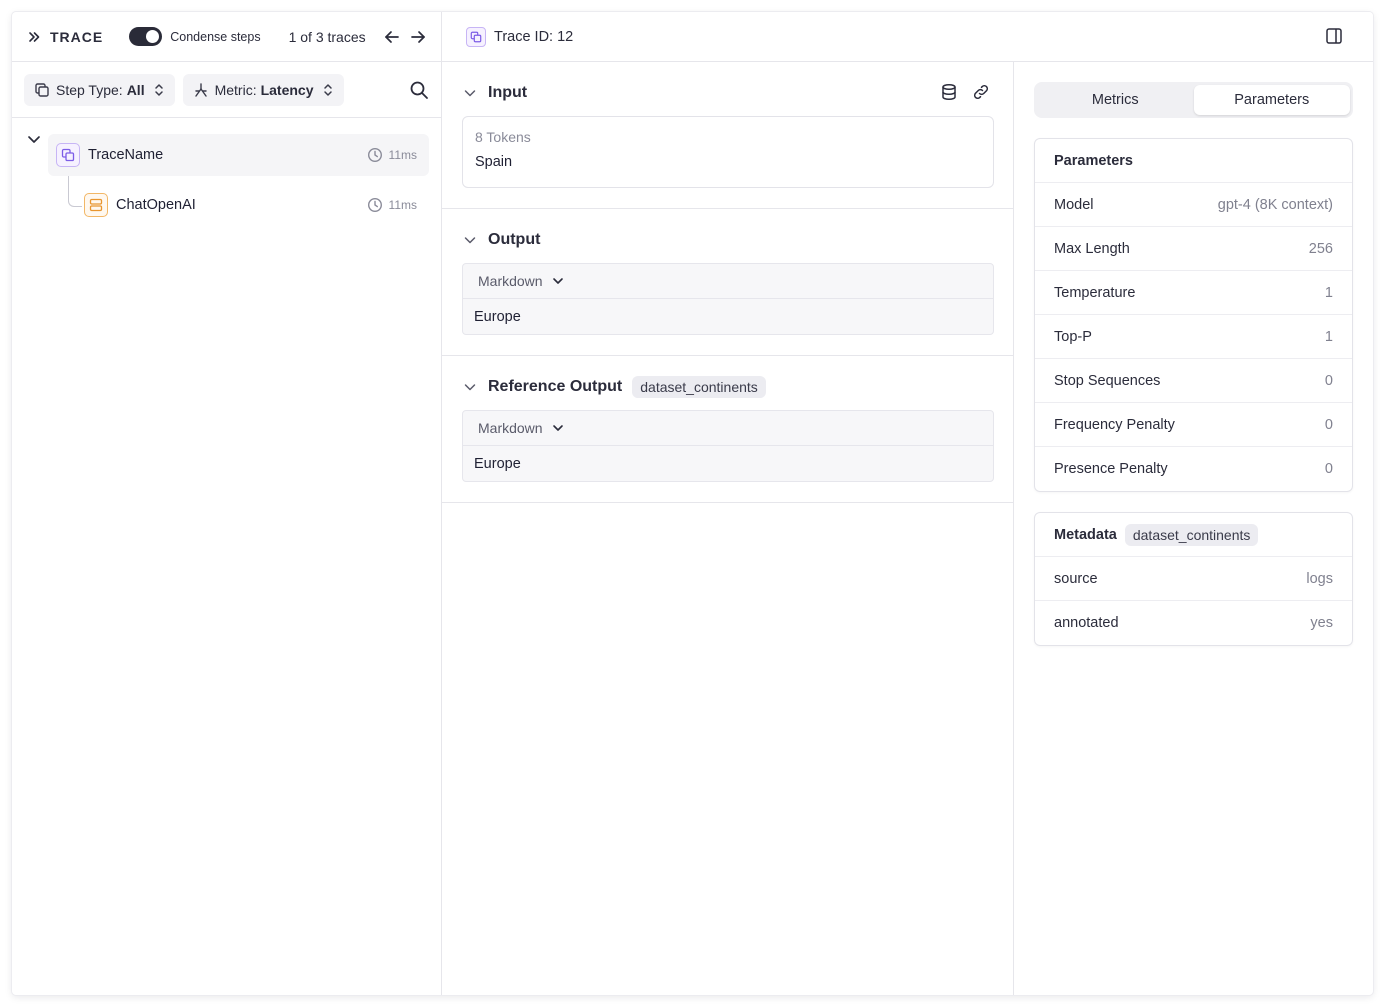 The image size is (1385, 1006). I want to click on param-row: Top-P 1, so click(1193, 337).